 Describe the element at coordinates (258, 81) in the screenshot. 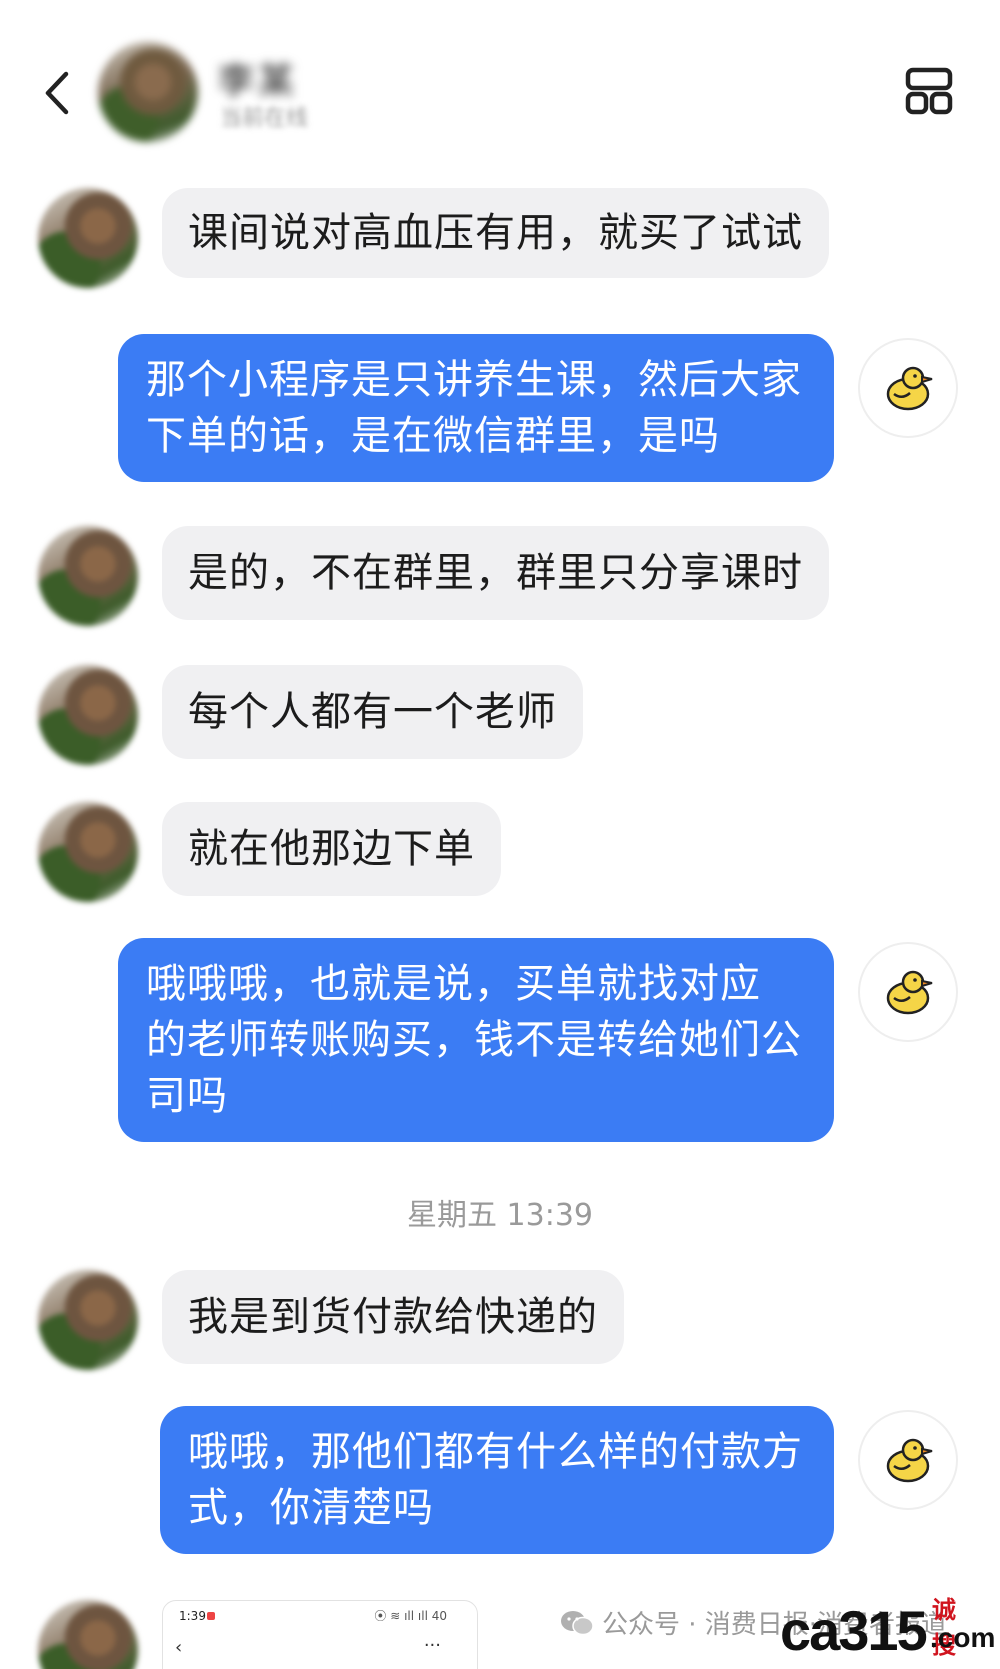

I see `contact-name: 李某` at that location.